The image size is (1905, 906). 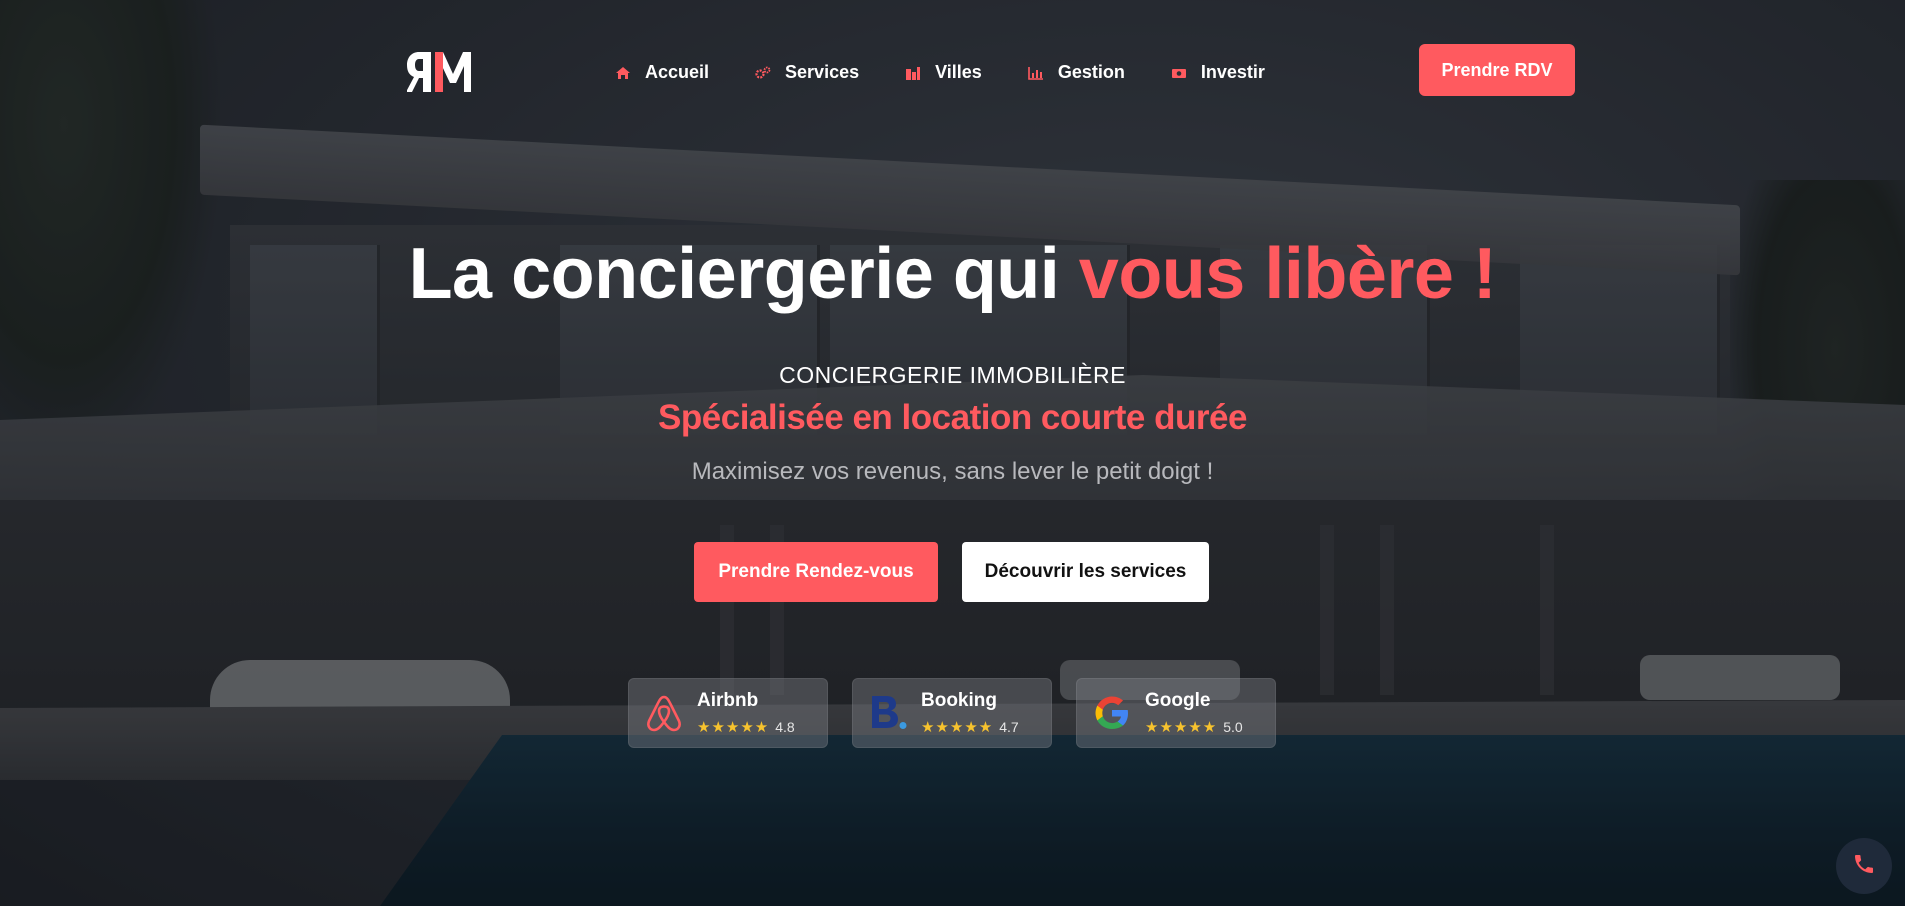 I want to click on rating-body: Google ★★★★★ 5.0, so click(x=1194, y=713).